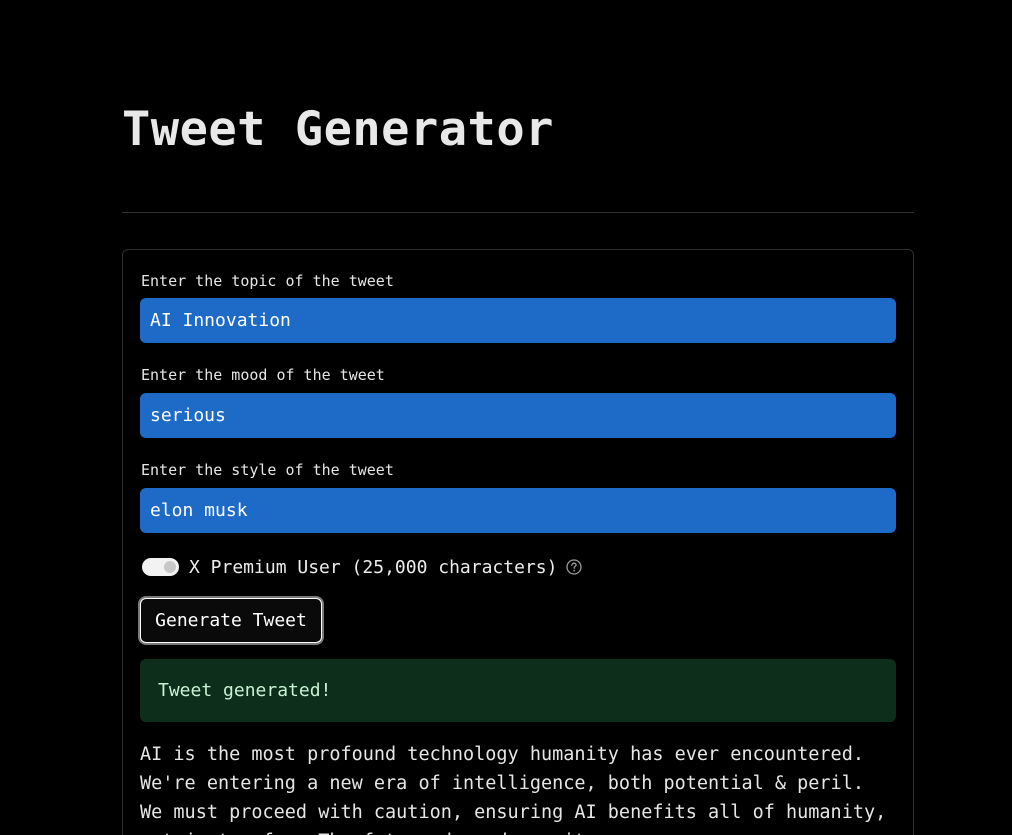 The image size is (1012, 835). Describe the element at coordinates (267, 470) in the screenshot. I see `style-label: Enter the style of the tweet` at that location.